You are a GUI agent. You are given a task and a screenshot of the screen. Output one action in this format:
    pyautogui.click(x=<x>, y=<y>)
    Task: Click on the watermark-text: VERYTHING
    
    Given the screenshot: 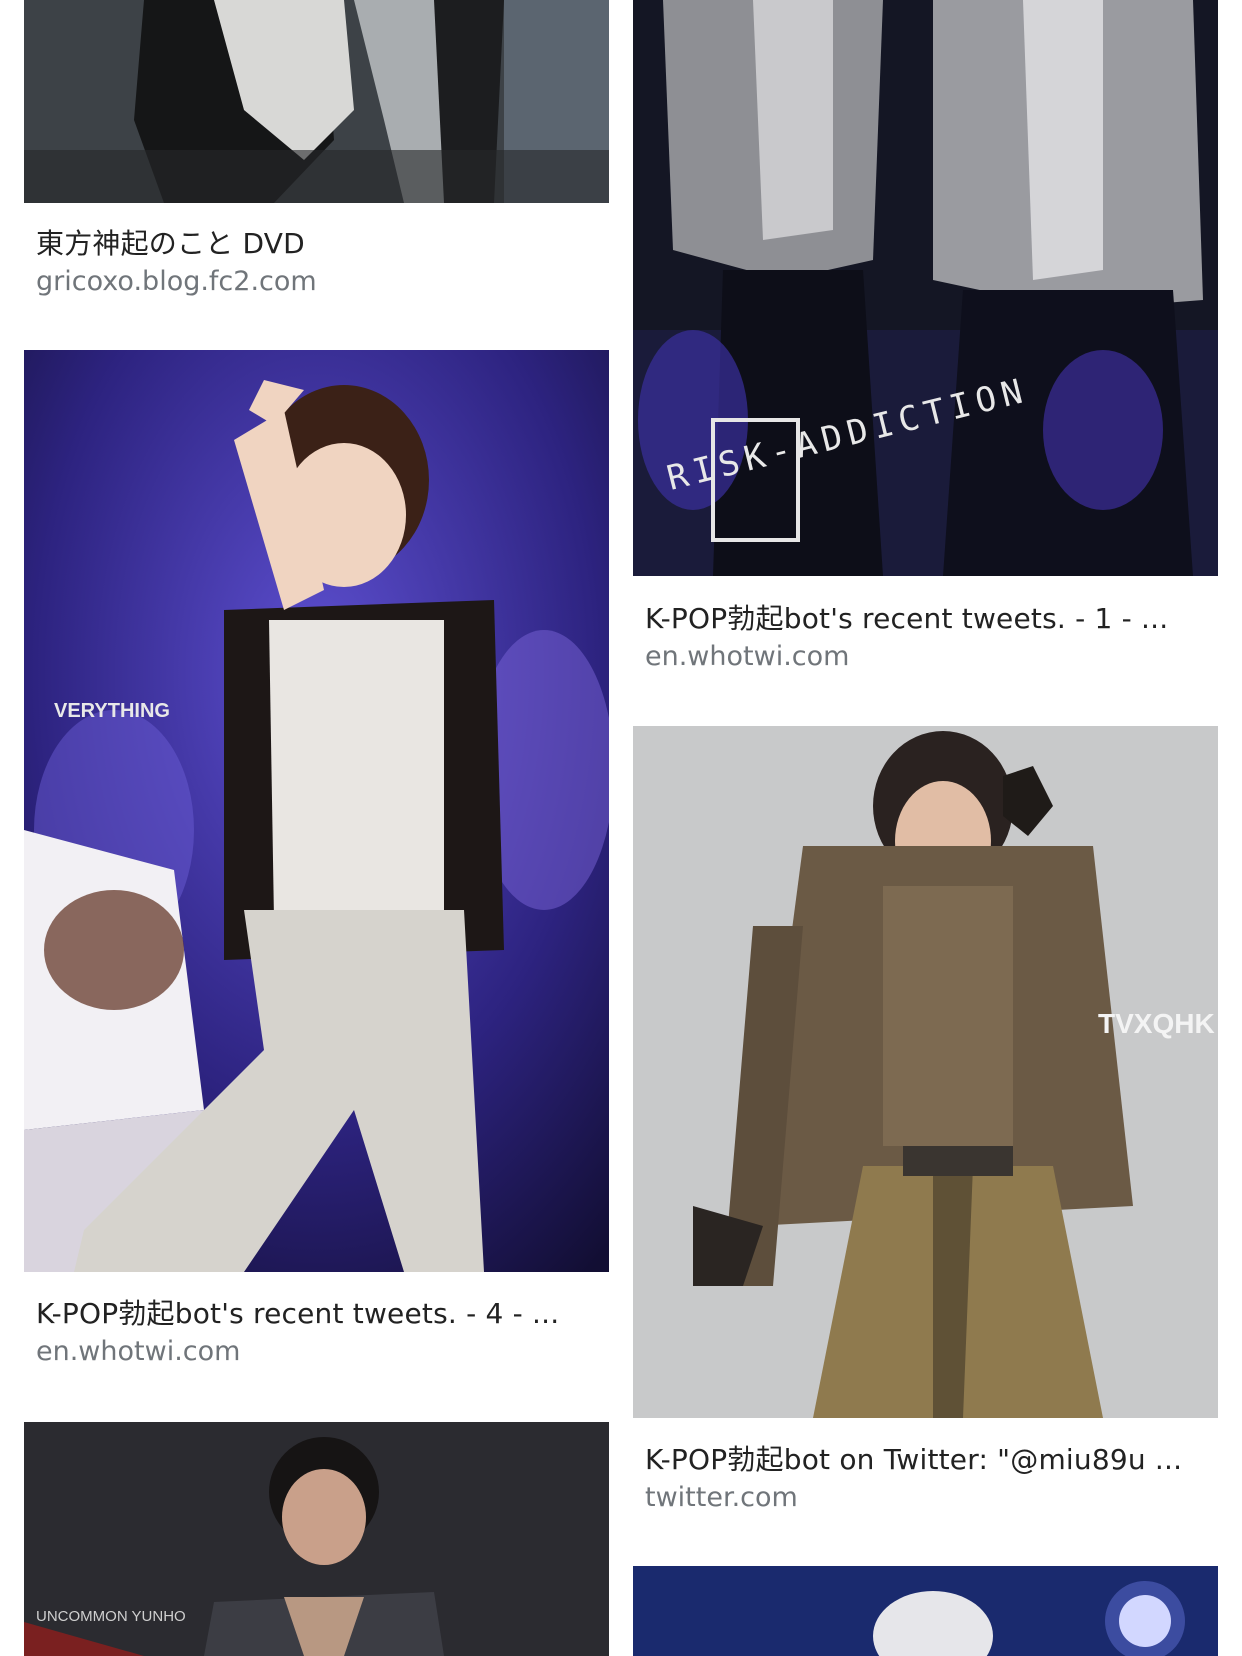 What is the action you would take?
    pyautogui.click(x=112, y=711)
    